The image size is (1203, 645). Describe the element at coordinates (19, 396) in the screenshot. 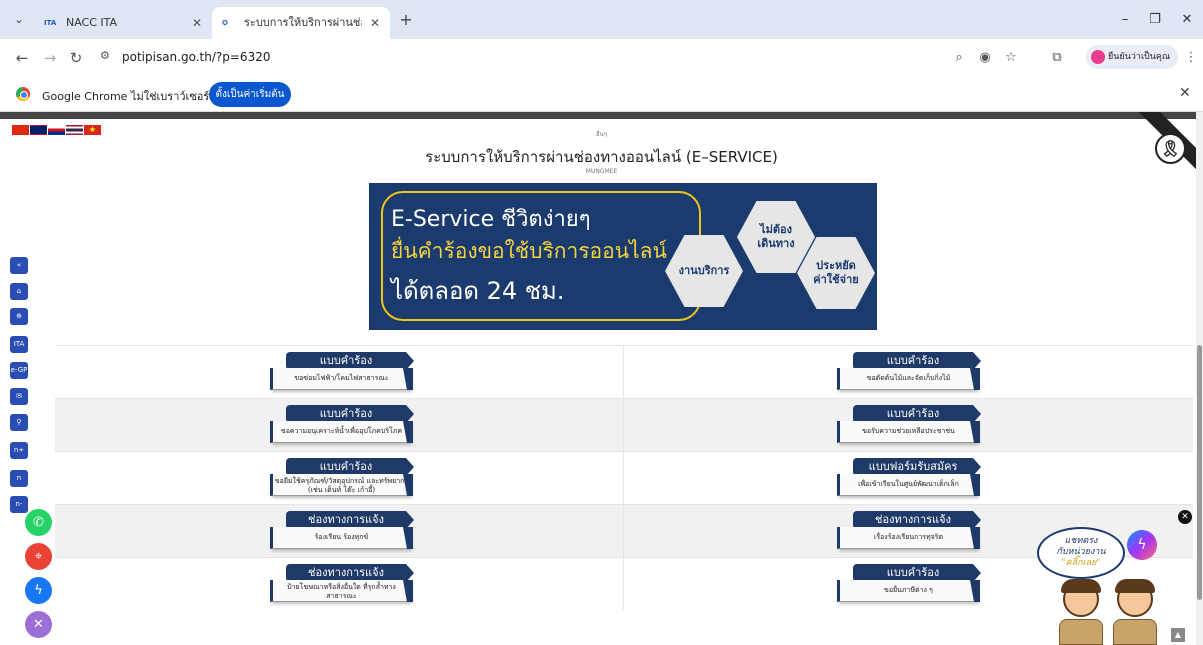

I see `mail-icon: ✉` at that location.